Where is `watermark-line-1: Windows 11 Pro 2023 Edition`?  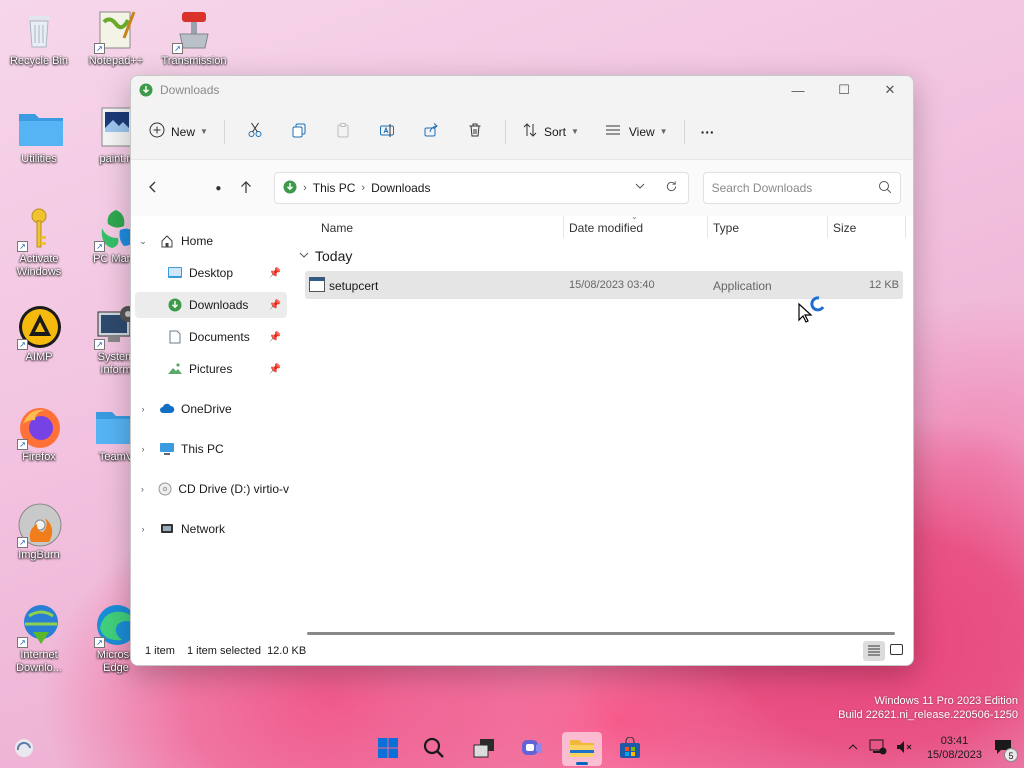 watermark-line-1: Windows 11 Pro 2023 Edition is located at coordinates (946, 701).